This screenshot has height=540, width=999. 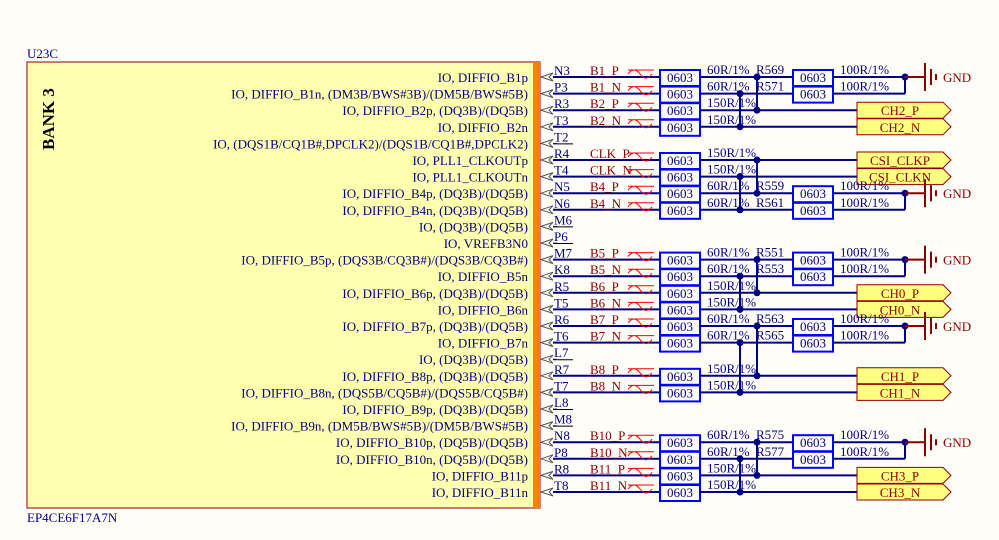 I want to click on resistor-ref: R569, so click(x=770, y=69).